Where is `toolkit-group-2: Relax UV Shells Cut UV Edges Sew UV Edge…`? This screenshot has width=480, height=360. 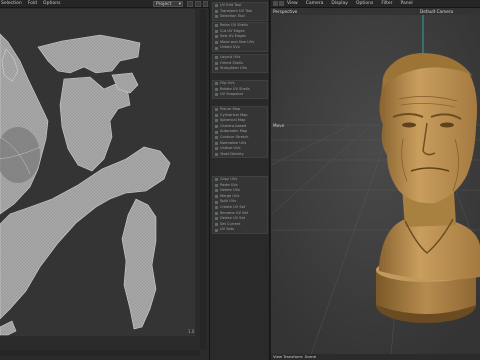 toolkit-group-2: Relax UV Shells Cut UV Edges Sew UV Edge… is located at coordinates (240, 37).